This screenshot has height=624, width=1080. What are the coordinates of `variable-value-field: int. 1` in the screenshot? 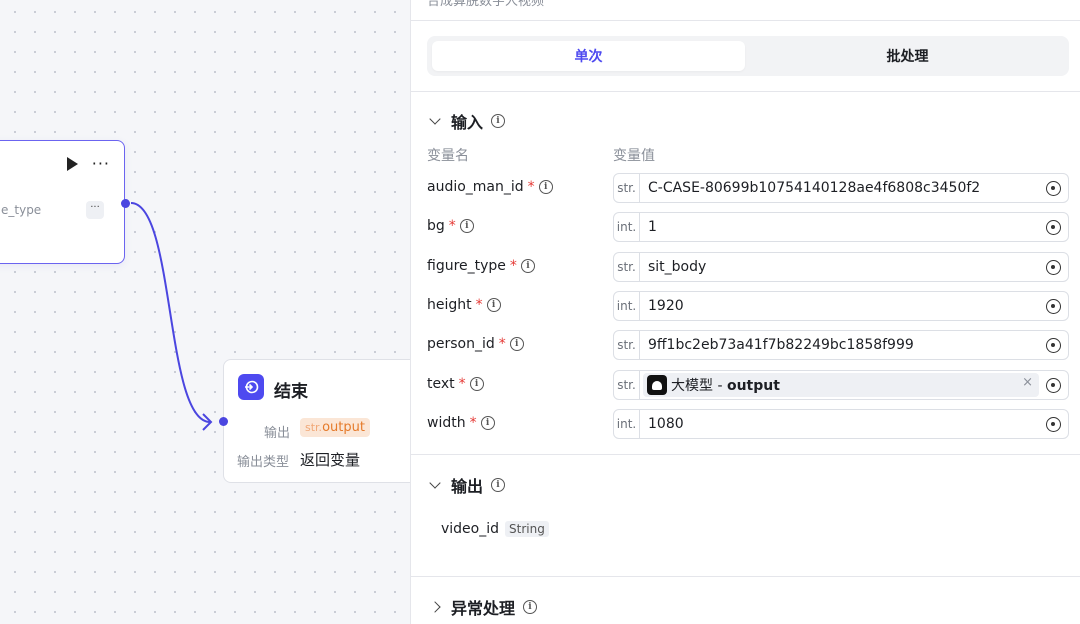 It's located at (841, 227).